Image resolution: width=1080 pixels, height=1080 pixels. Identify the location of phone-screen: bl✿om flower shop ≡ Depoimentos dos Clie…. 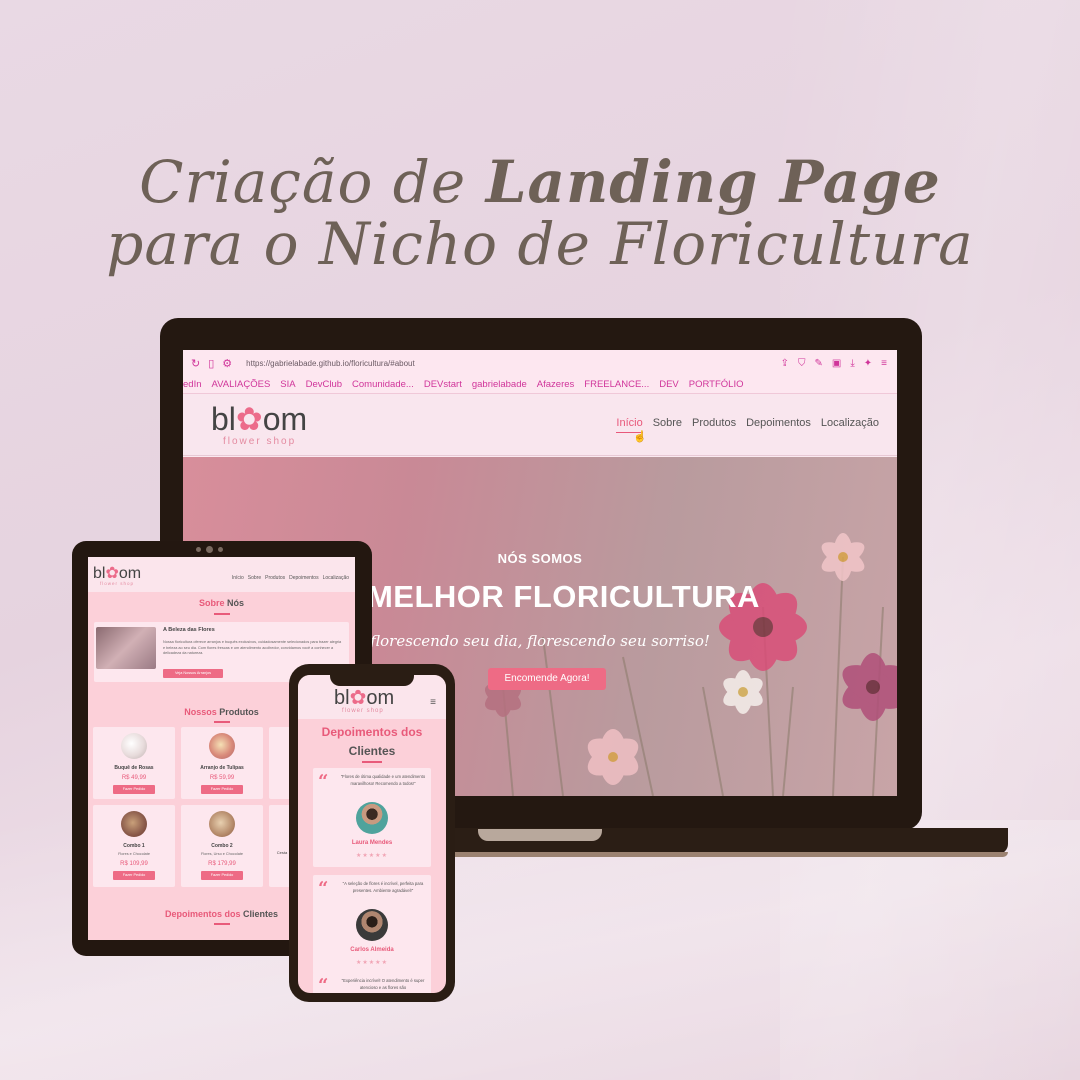
(372, 834).